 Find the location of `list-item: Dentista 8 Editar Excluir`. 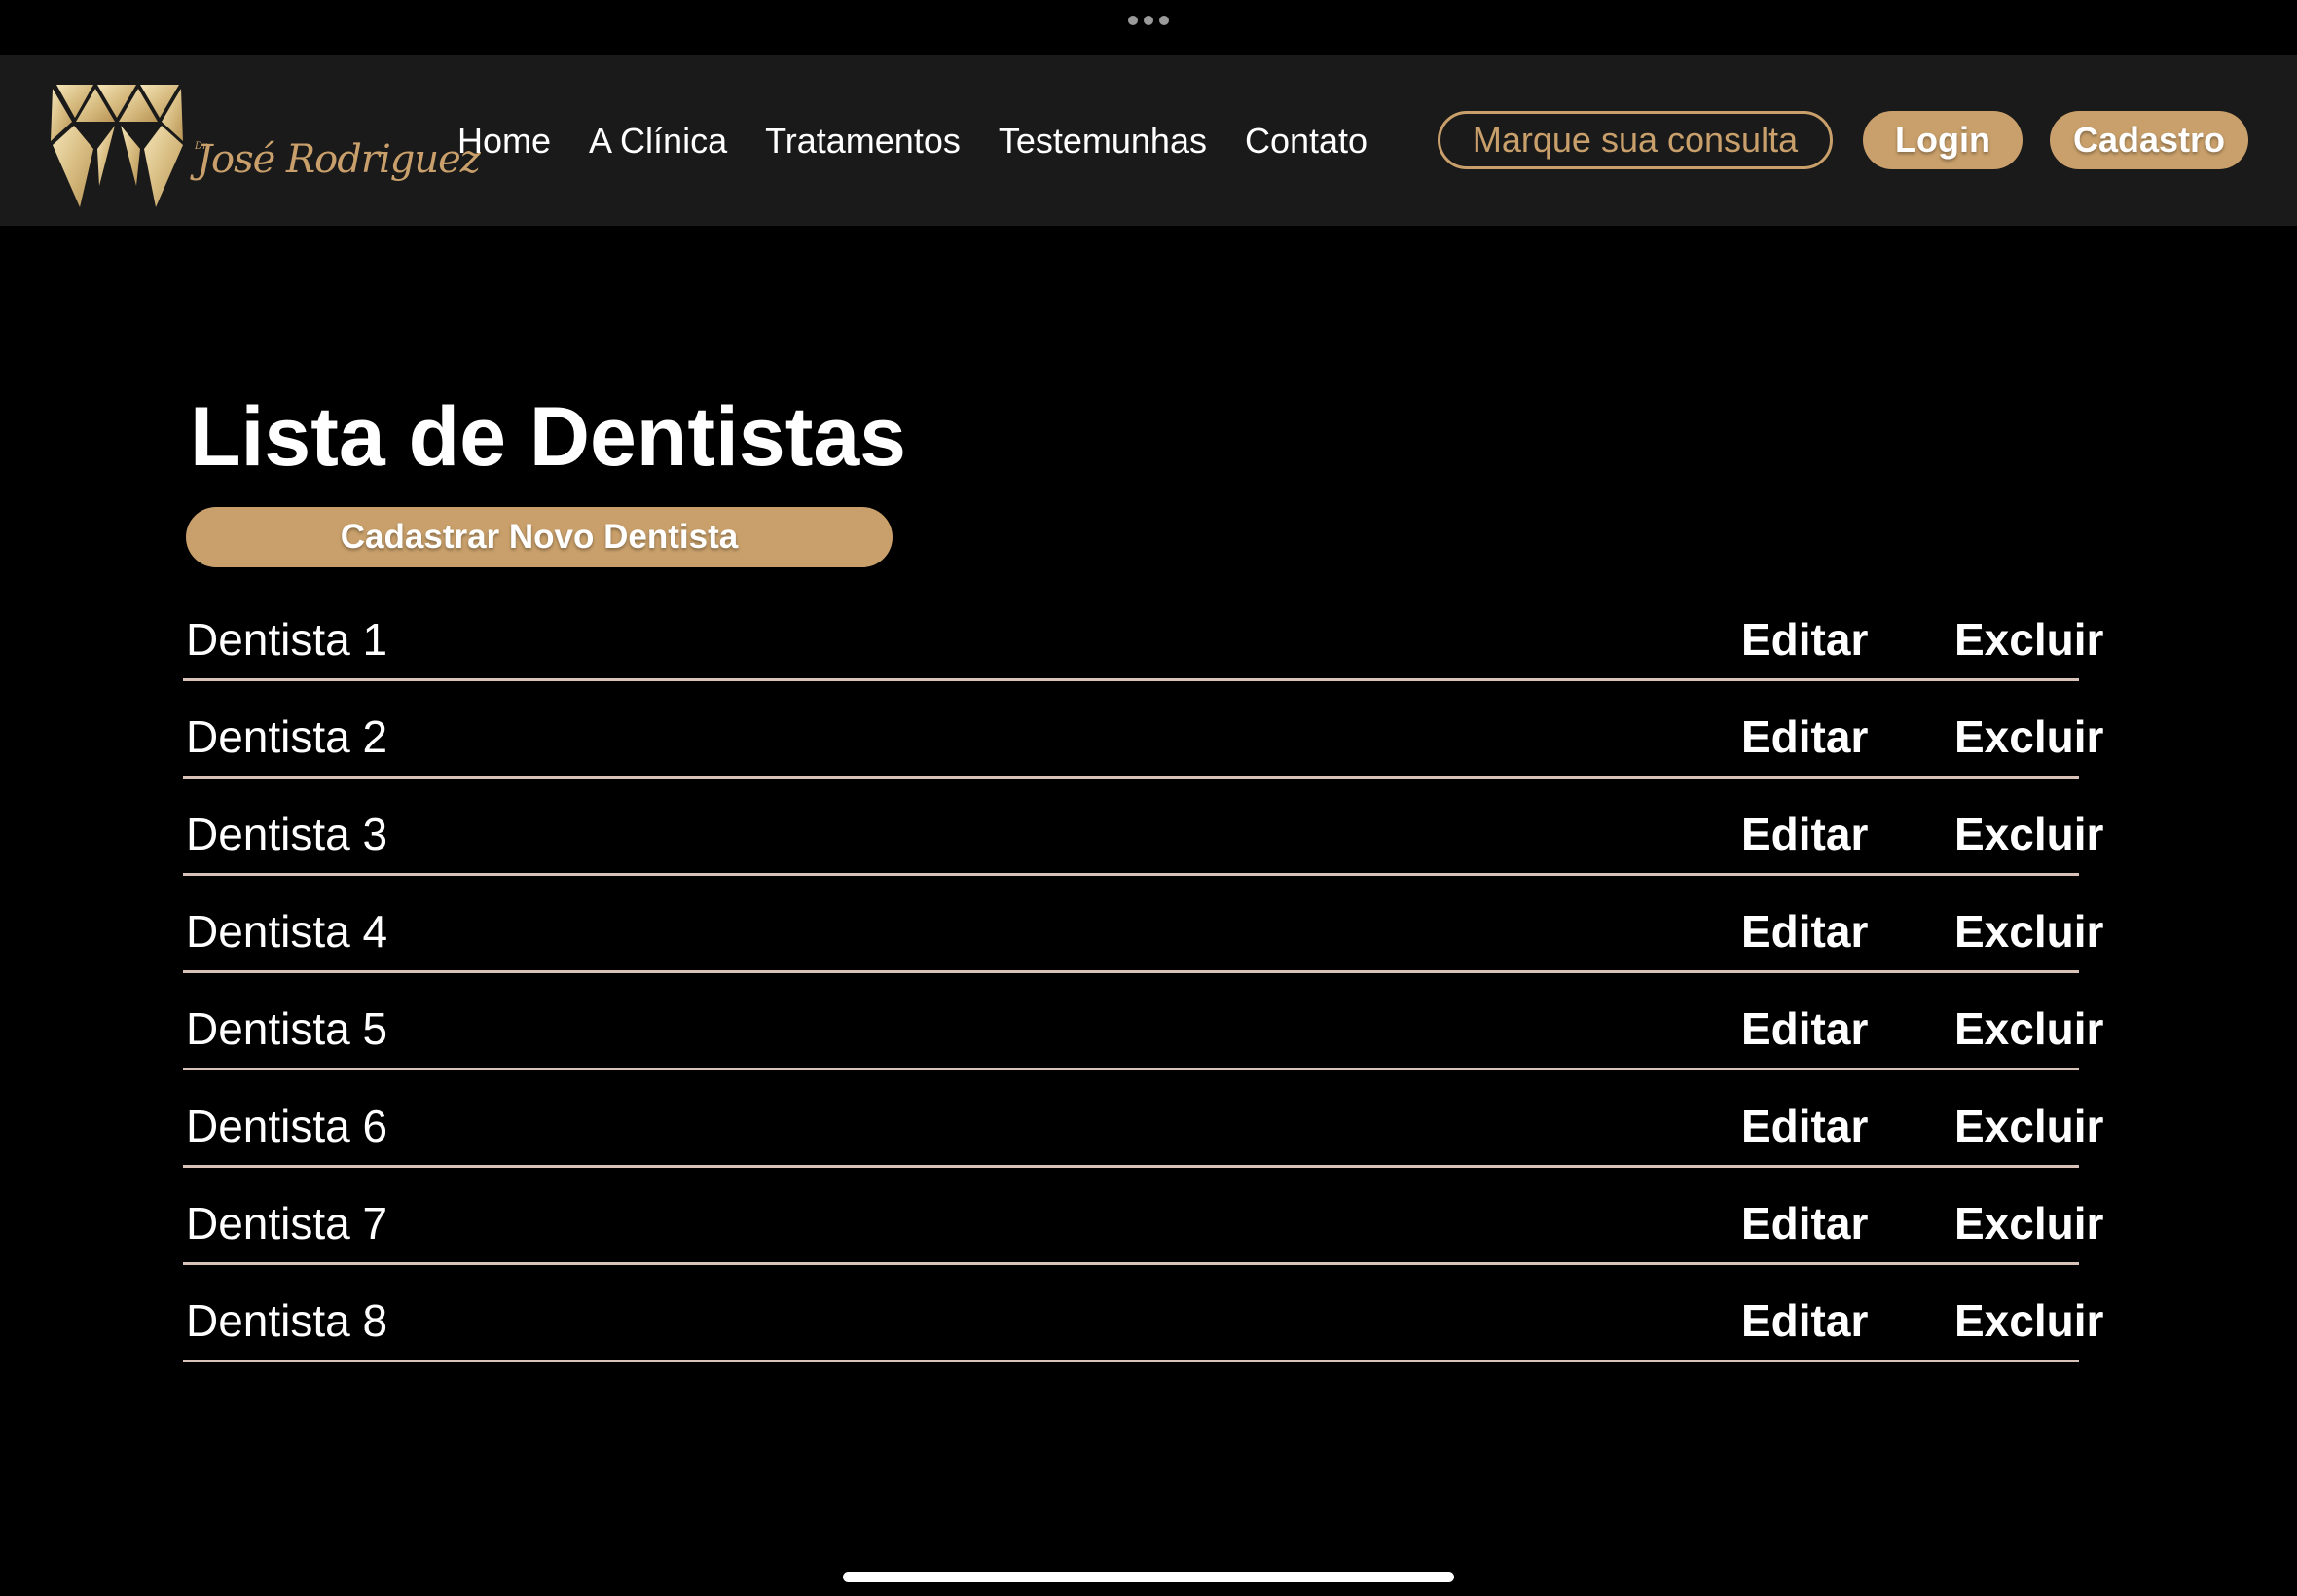

list-item: Dentista 8 Editar Excluir is located at coordinates (1143, 1313).